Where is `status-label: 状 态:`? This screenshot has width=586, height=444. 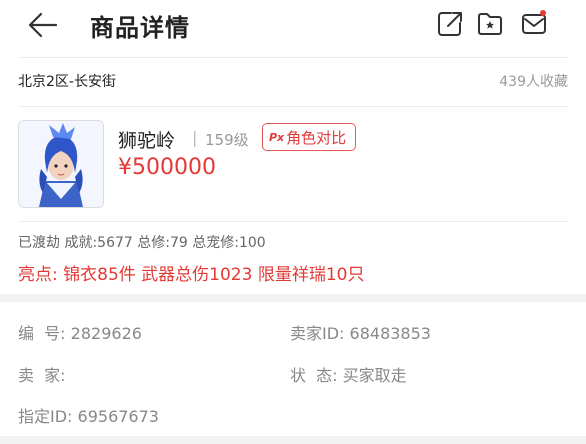 status-label: 状 态: is located at coordinates (314, 375).